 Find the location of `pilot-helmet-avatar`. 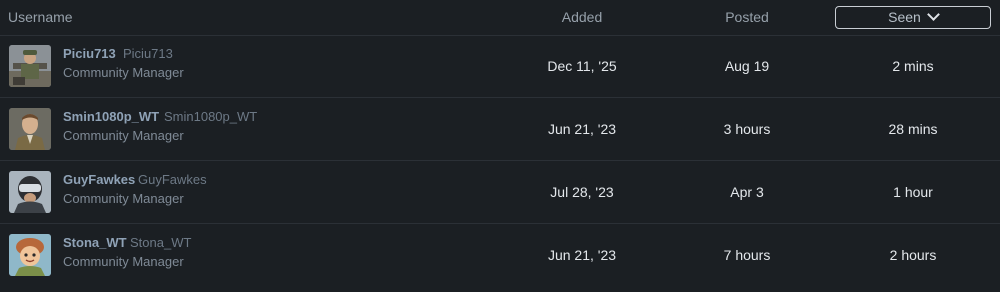

pilot-helmet-avatar is located at coordinates (30, 192).